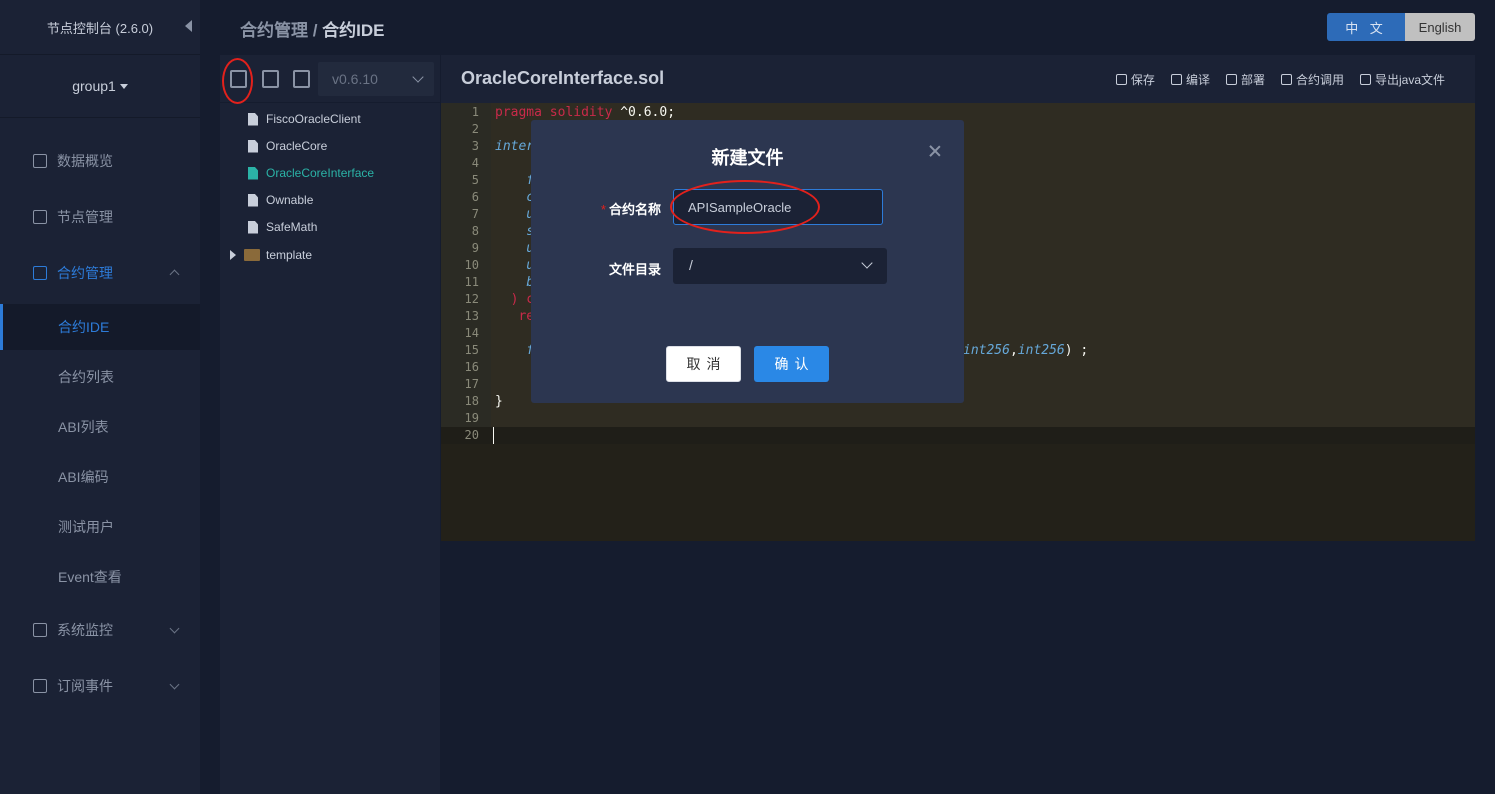 Image resolution: width=1495 pixels, height=794 pixels. What do you see at coordinates (274, 30) in the screenshot?
I see `breadcrumb-parent: 合约管理` at bounding box center [274, 30].